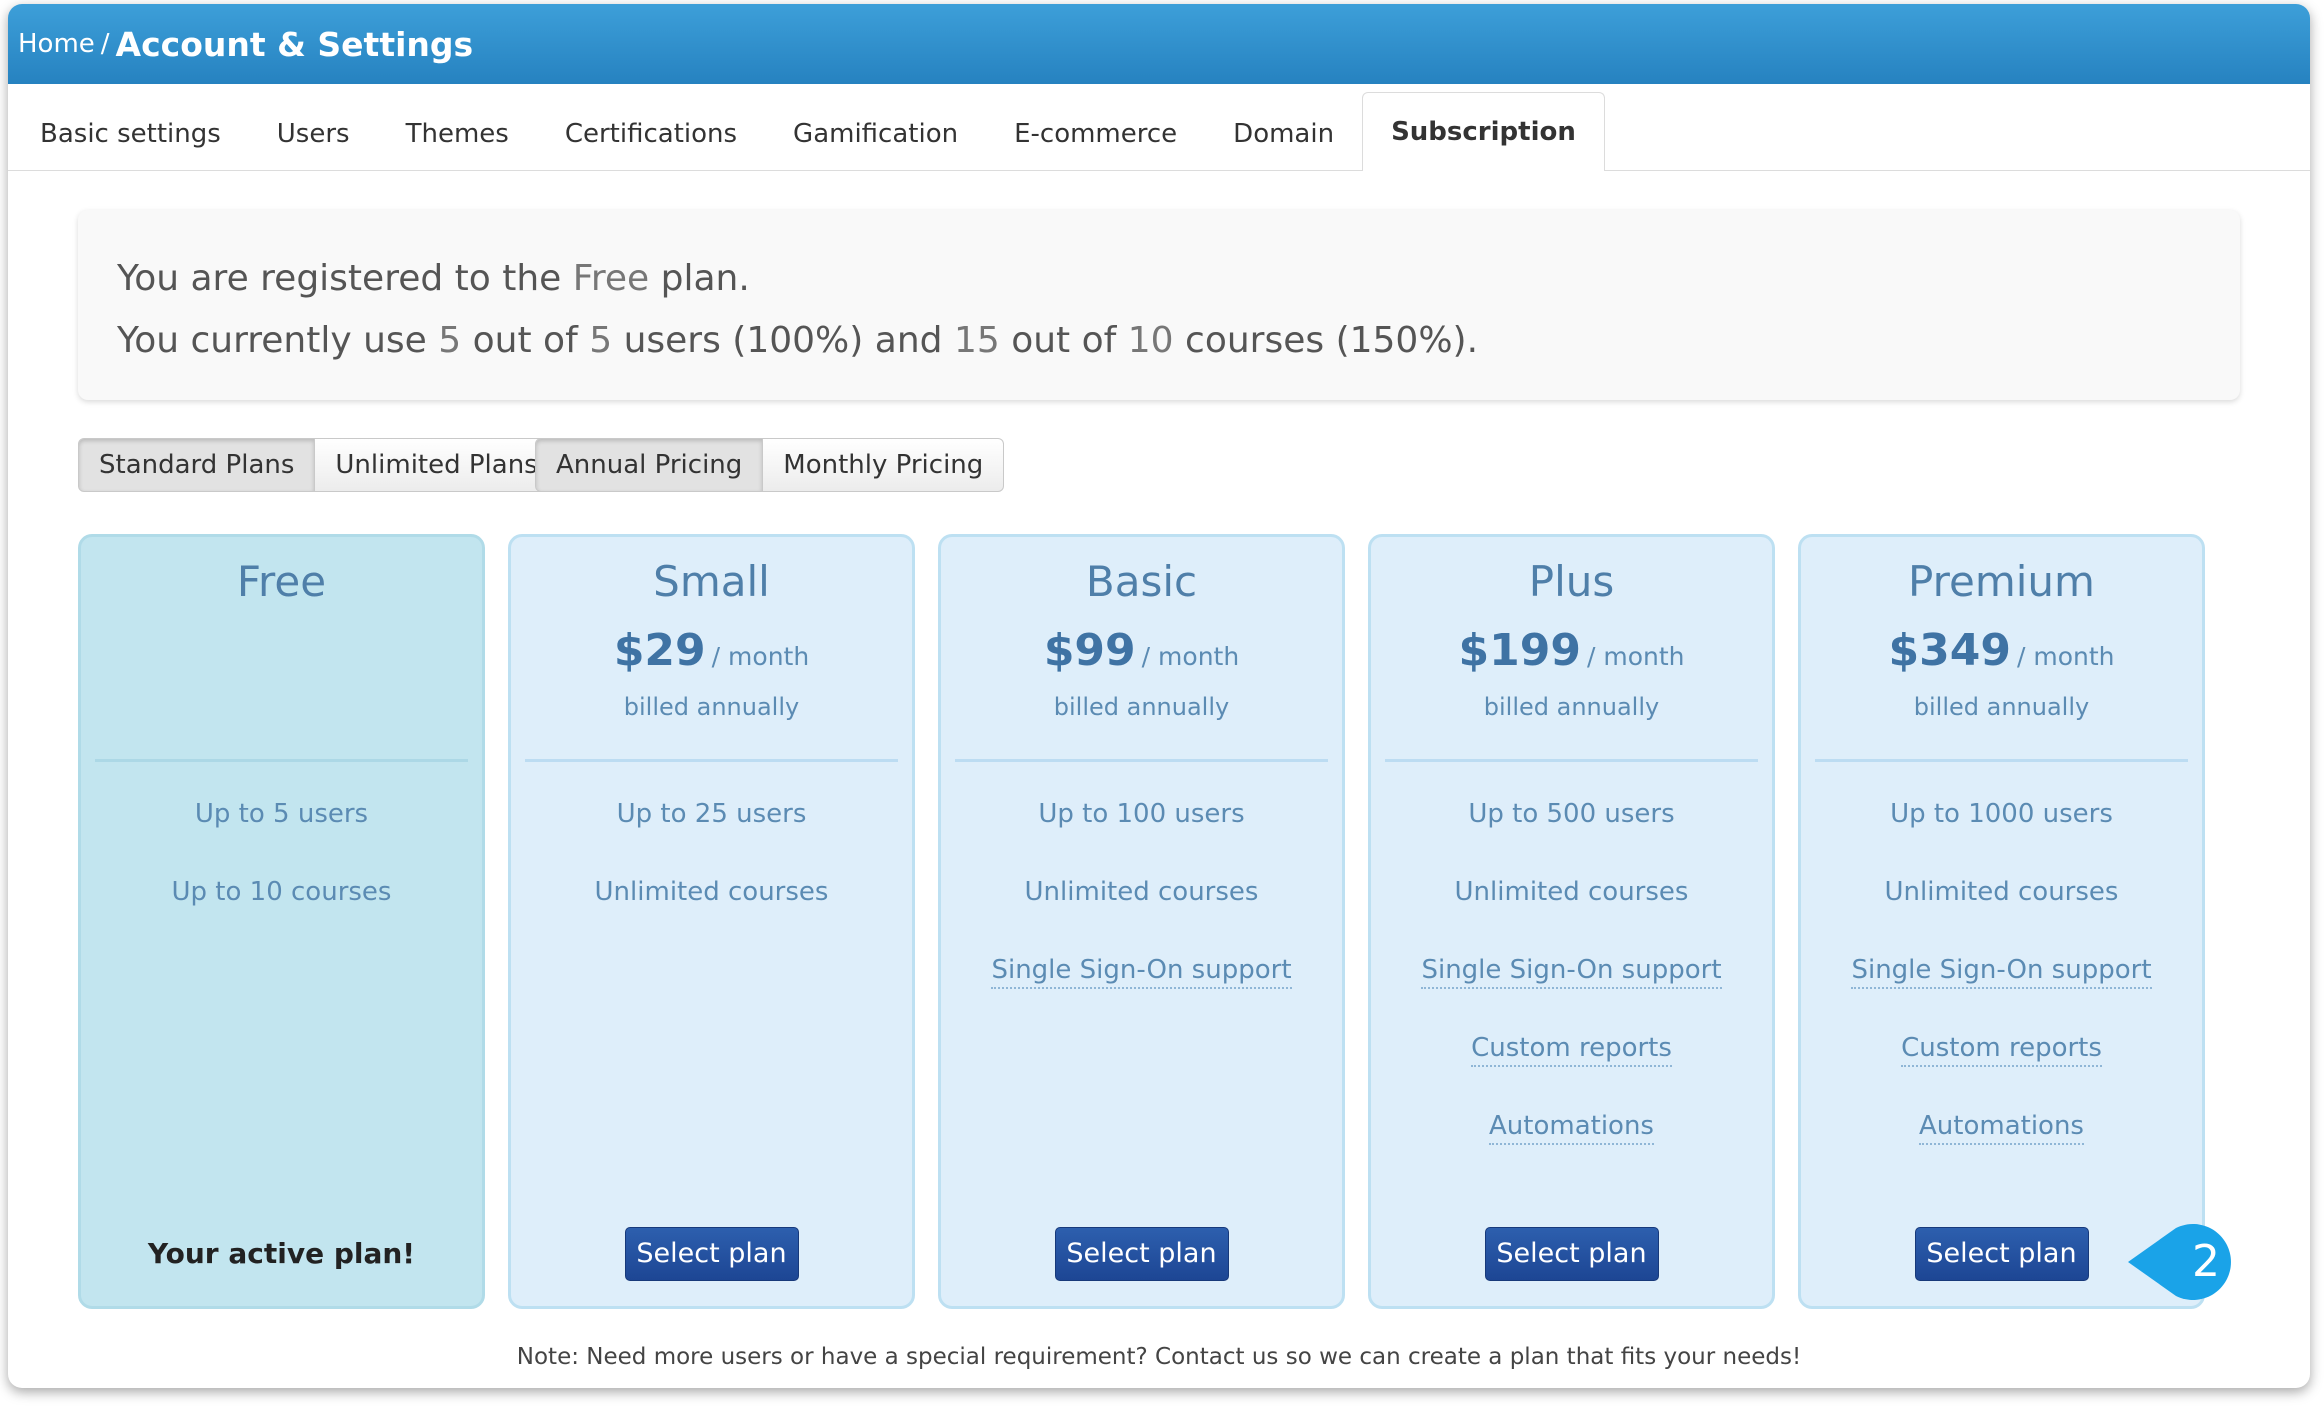 The height and width of the screenshot is (1409, 2324). Describe the element at coordinates (437, 465) in the screenshot. I see `unlimited-plans-button: Unlimited Plans` at that location.